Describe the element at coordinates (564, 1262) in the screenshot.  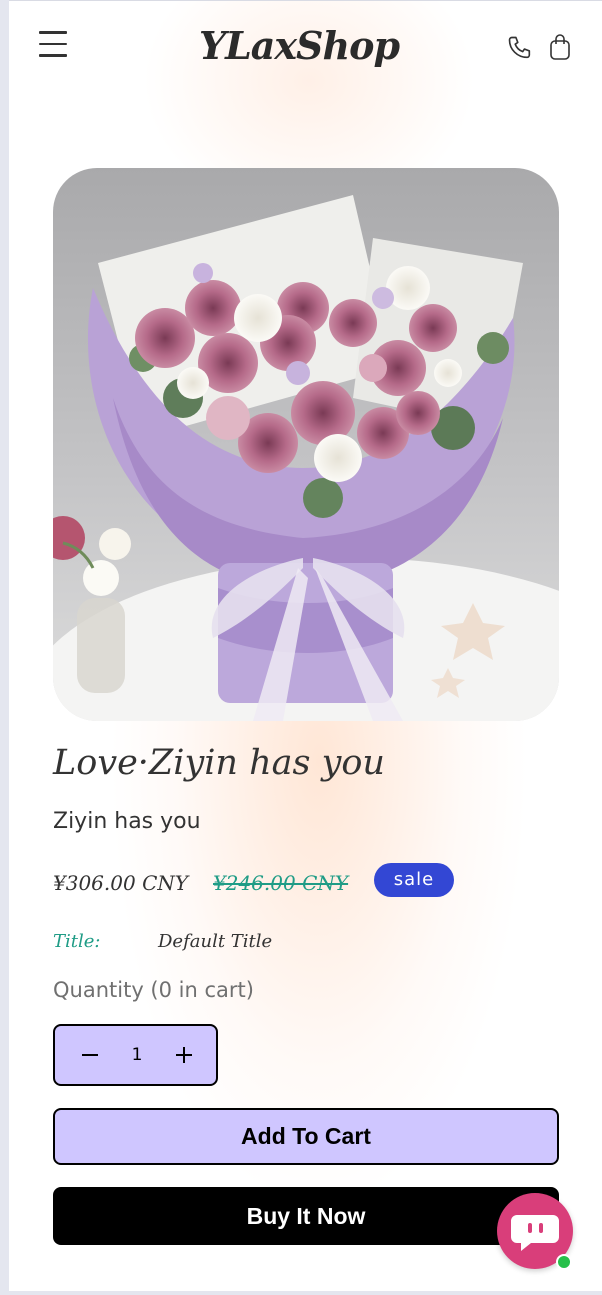
I see `online-status-dot` at that location.